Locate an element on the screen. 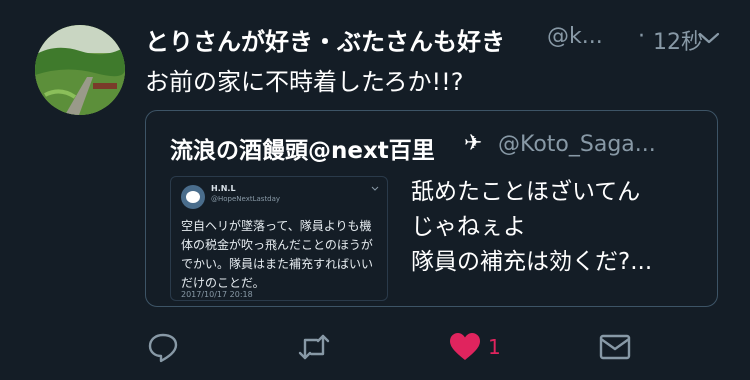 This screenshot has height=380, width=750. tweet-text: お前の家に不時着したろか!!? is located at coordinates (304, 82).